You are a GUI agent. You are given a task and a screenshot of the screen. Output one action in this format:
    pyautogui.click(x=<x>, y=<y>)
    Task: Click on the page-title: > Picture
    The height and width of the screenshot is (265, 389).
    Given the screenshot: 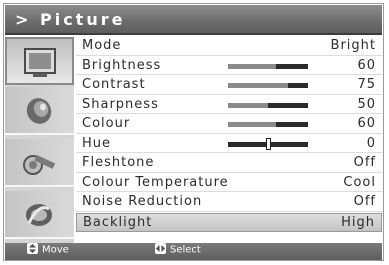 What is the action you would take?
    pyautogui.click(x=70, y=19)
    